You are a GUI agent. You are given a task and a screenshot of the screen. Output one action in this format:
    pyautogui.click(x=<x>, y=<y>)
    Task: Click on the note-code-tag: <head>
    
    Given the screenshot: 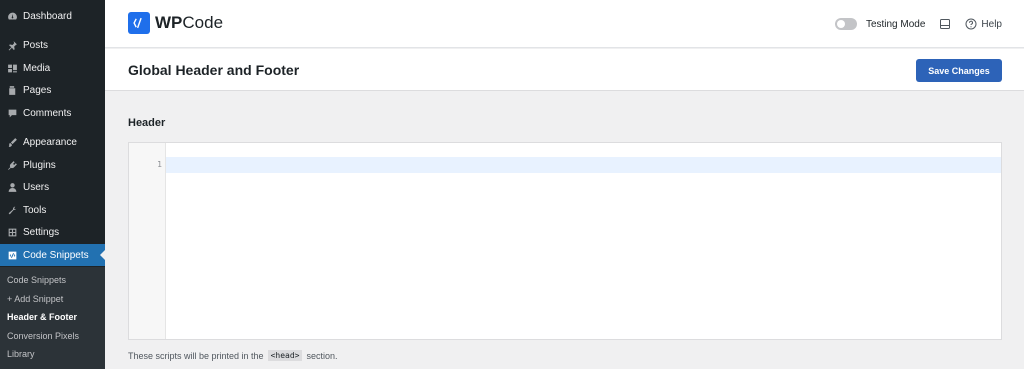 What is the action you would take?
    pyautogui.click(x=285, y=355)
    